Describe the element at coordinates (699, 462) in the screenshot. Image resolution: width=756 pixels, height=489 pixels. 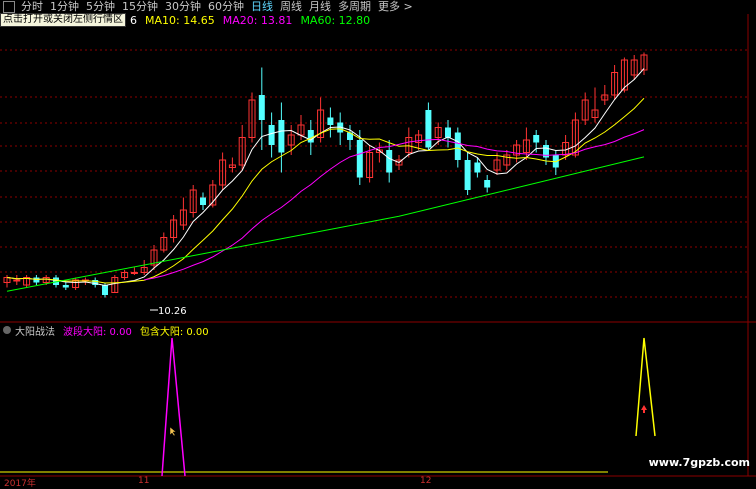
I see `watermark: www.7gpzb.com` at that location.